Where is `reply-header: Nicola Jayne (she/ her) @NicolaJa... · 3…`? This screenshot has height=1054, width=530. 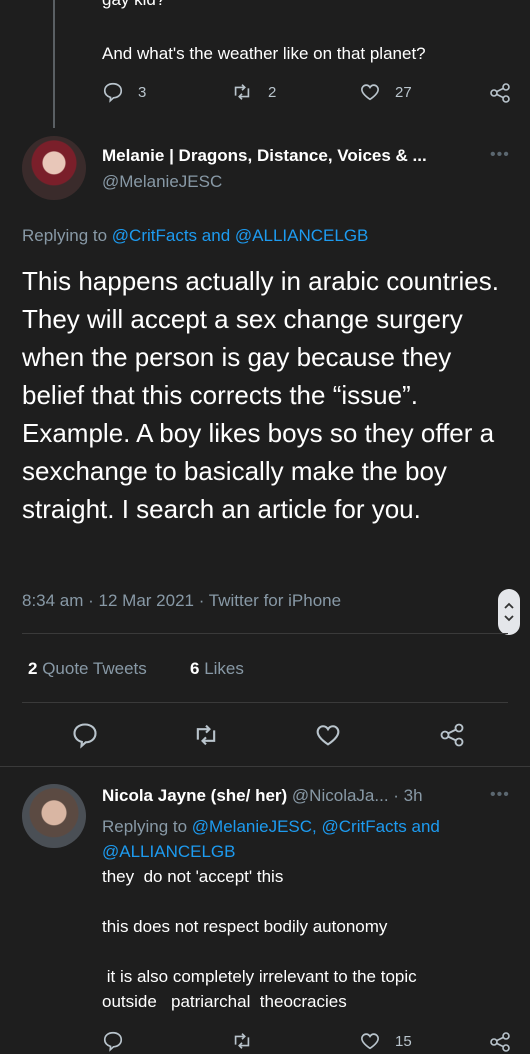 reply-header: Nicola Jayne (she/ her) @NicolaJa... · 3… is located at coordinates (262, 796).